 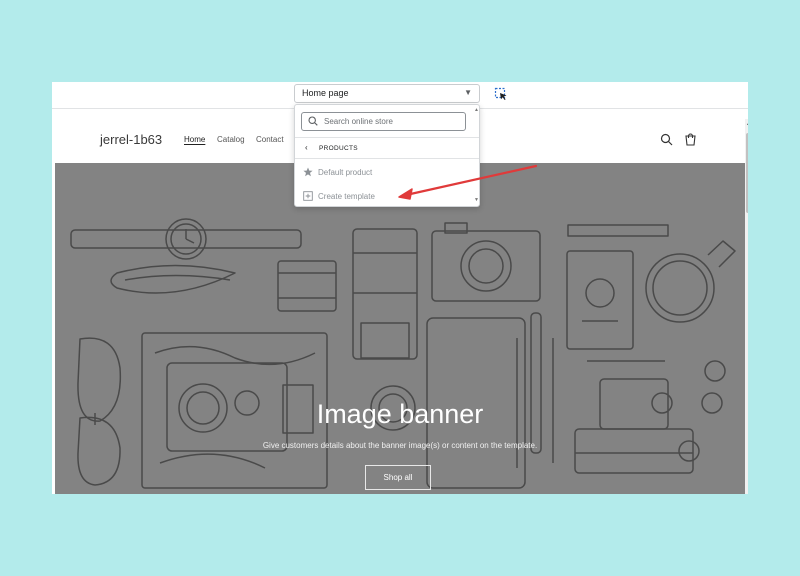 I want to click on banner-title: Image banner, so click(x=400, y=414).